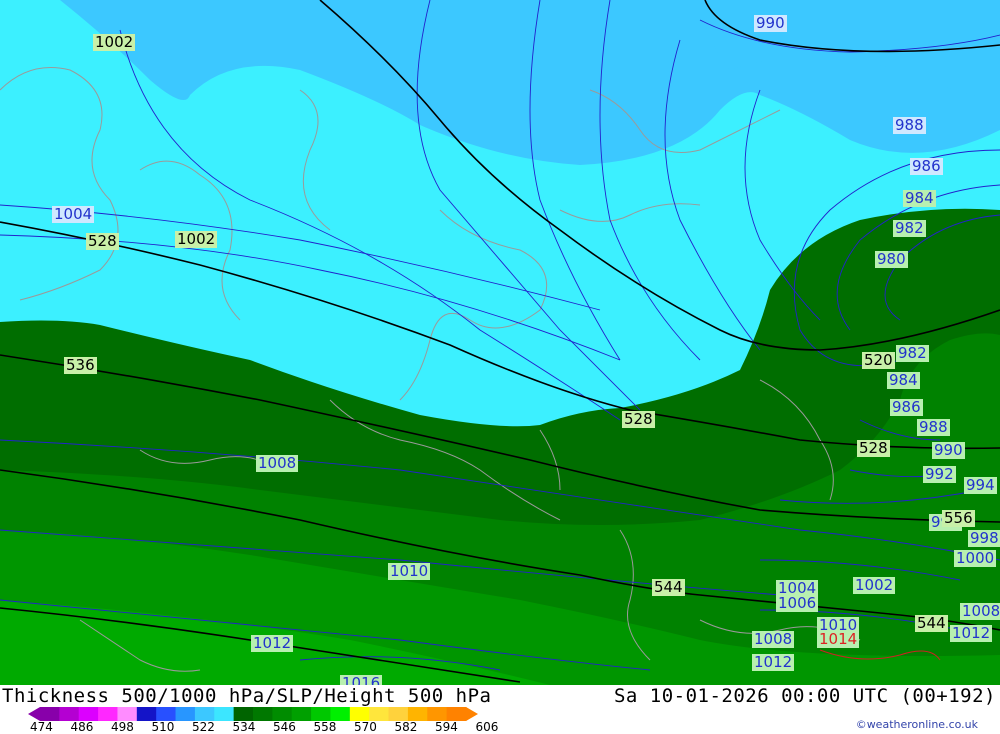  I want to click on thickness-label: 536, so click(80, 365).